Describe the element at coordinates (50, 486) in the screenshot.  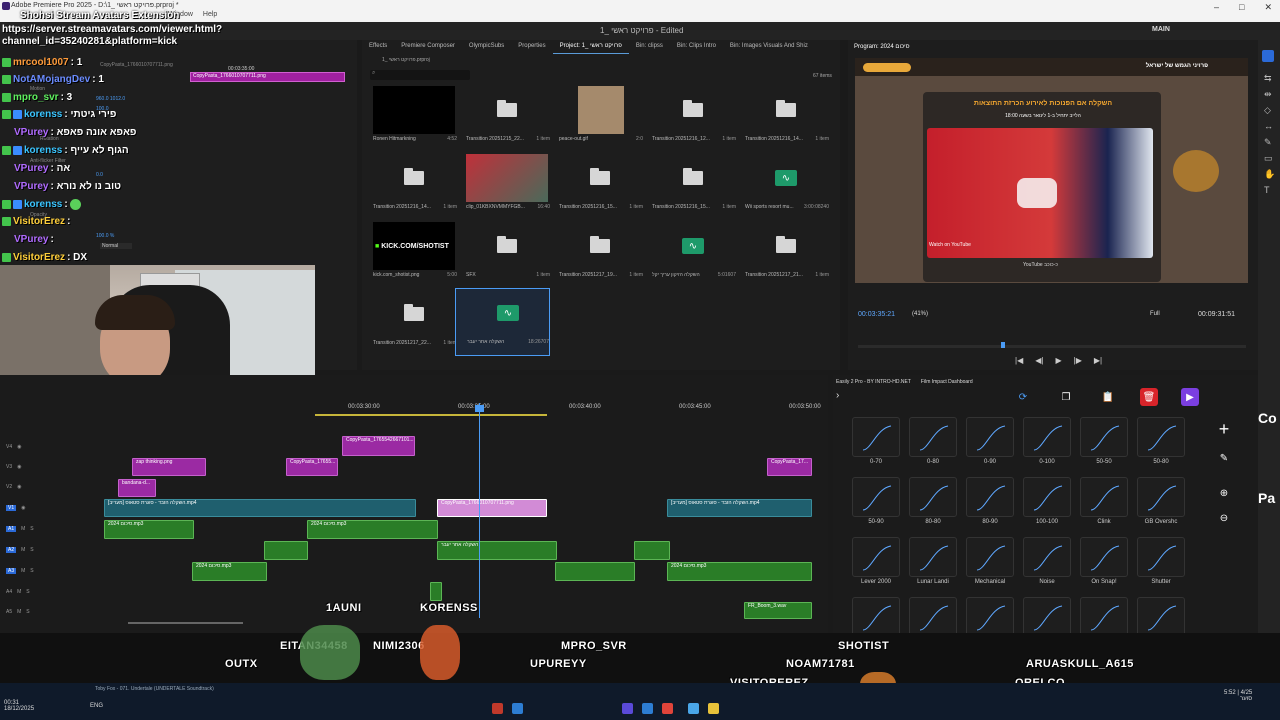
I see `track-header: V2 ◉` at that location.